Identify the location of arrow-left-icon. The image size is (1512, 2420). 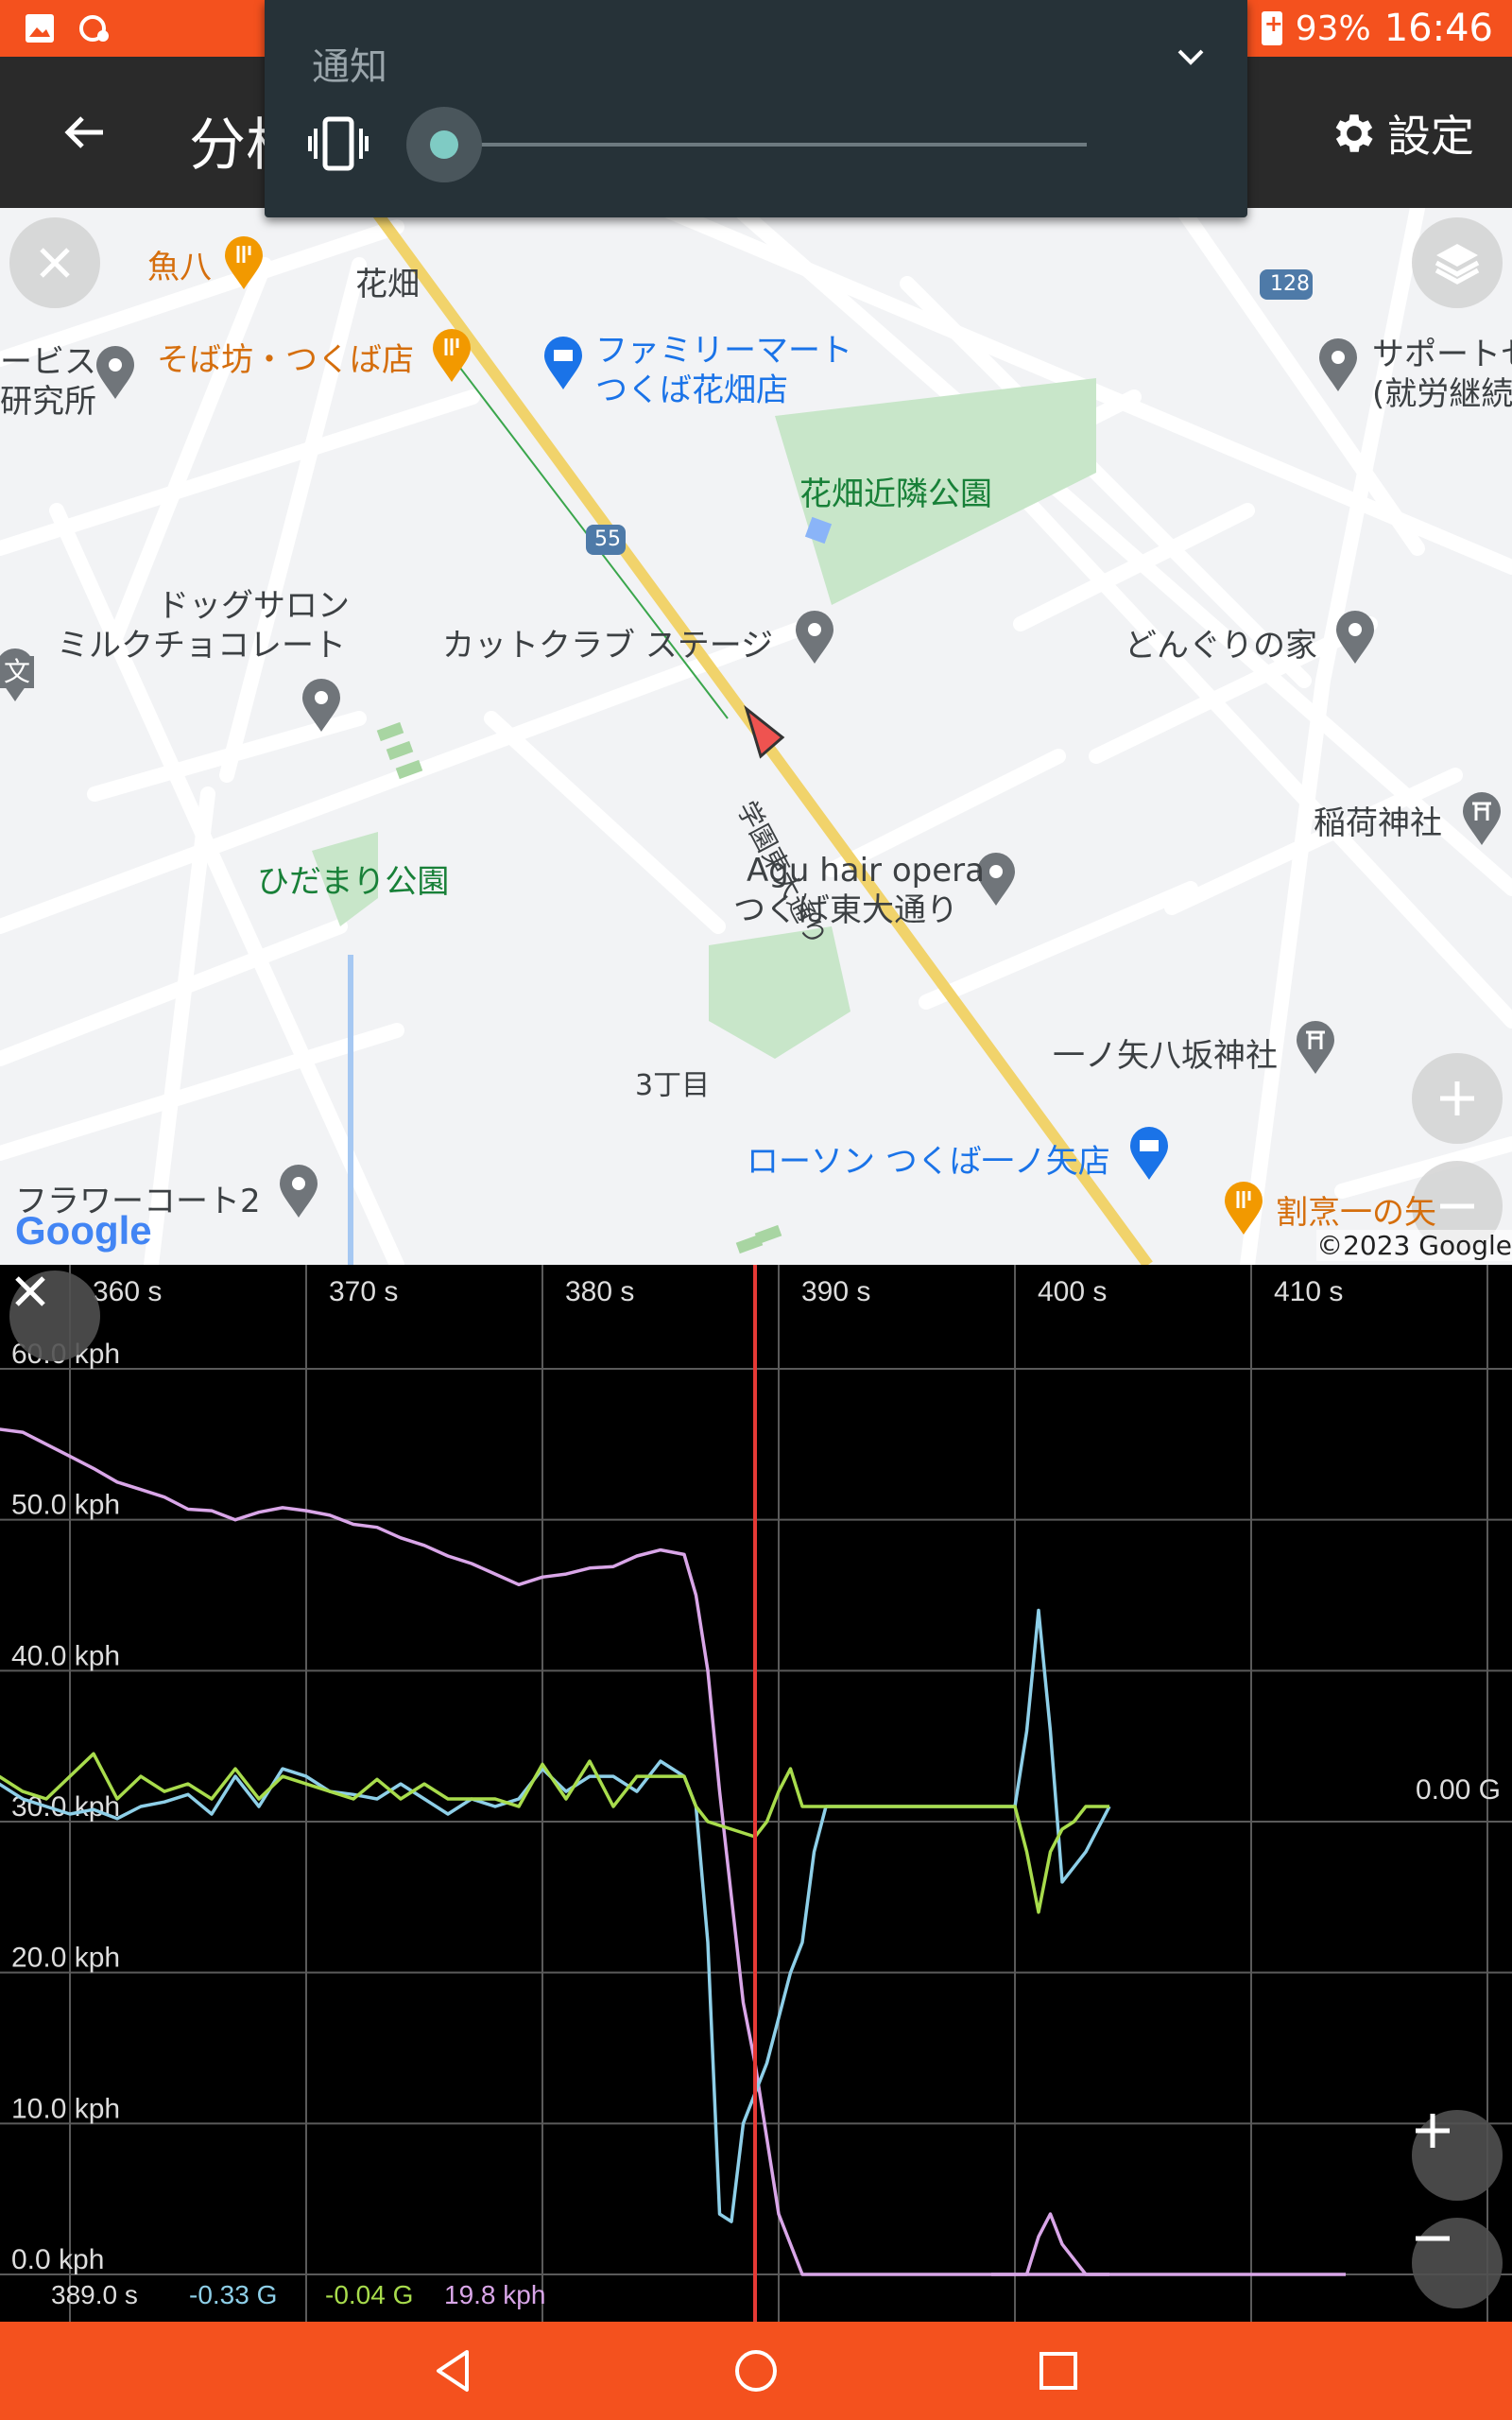
(83, 132).